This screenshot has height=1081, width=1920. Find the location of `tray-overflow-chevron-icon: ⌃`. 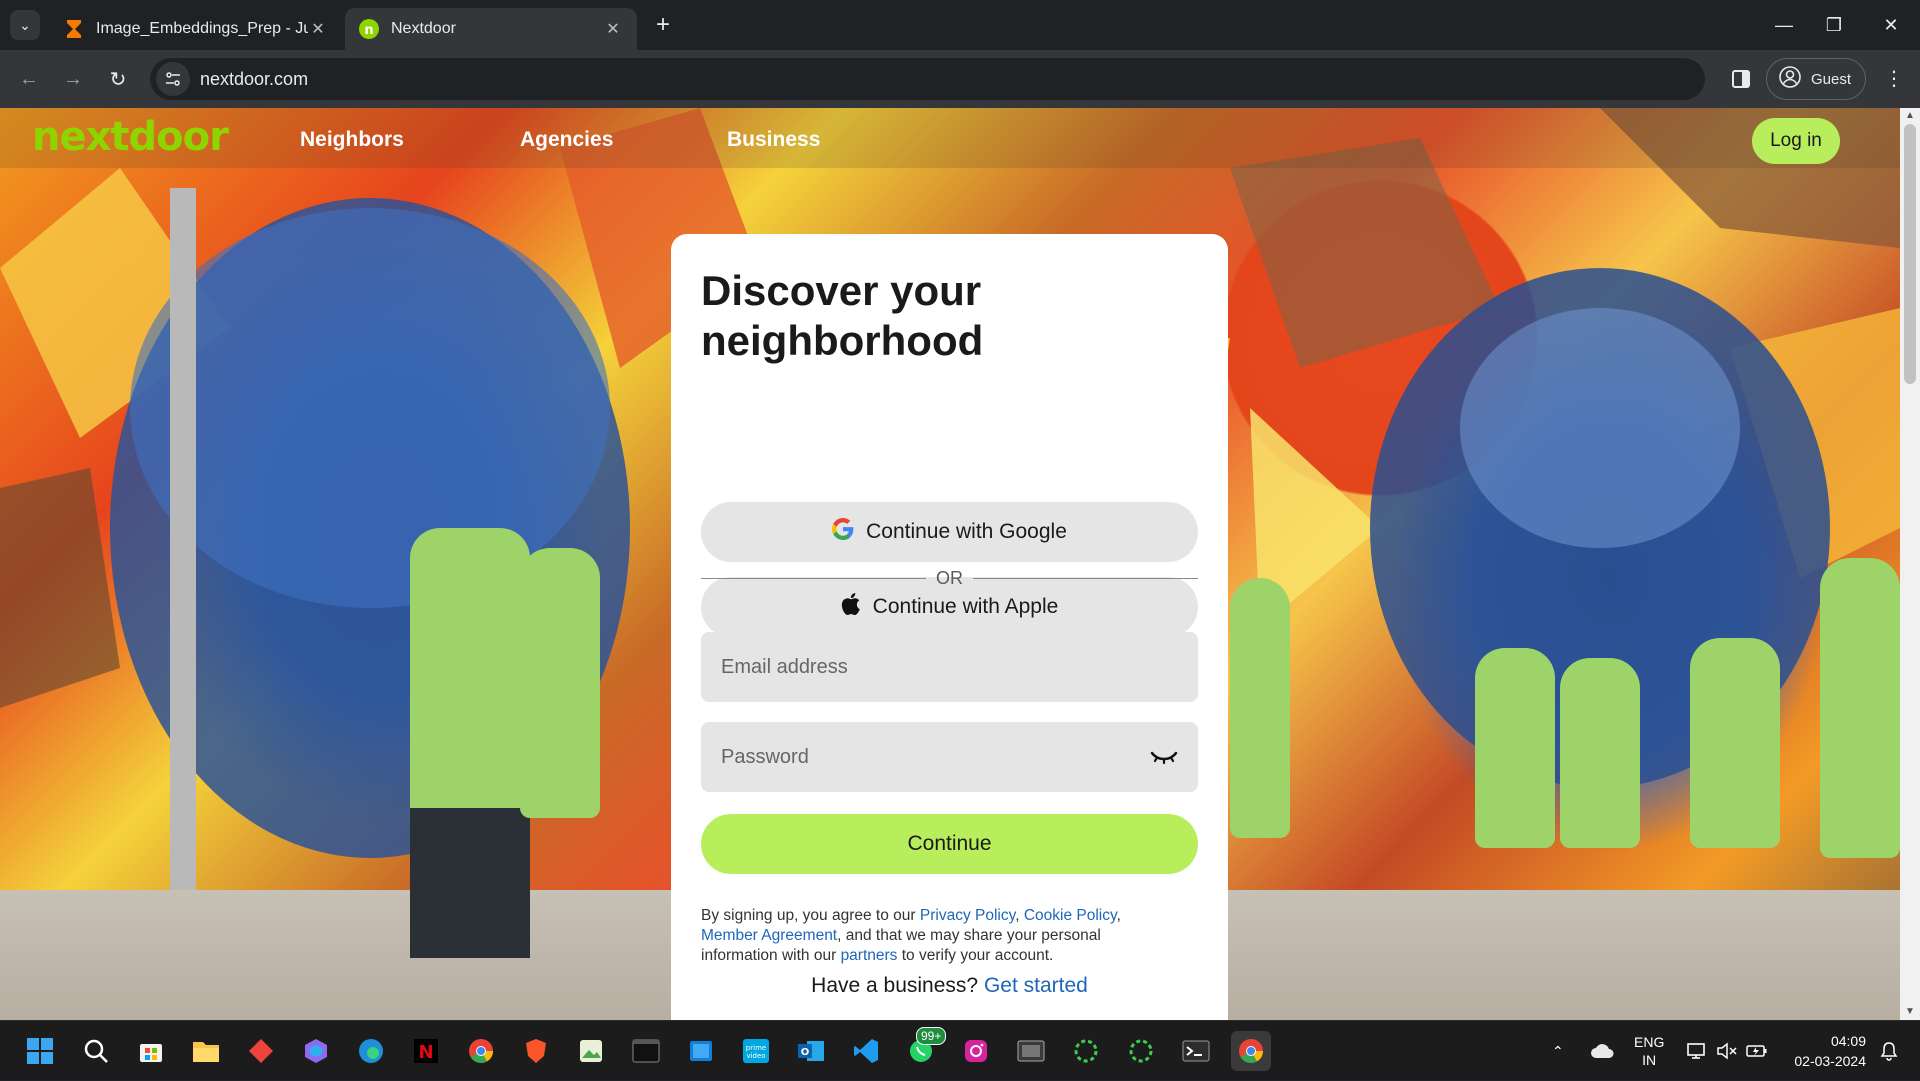

tray-overflow-chevron-icon: ⌃ is located at coordinates (1558, 1051).